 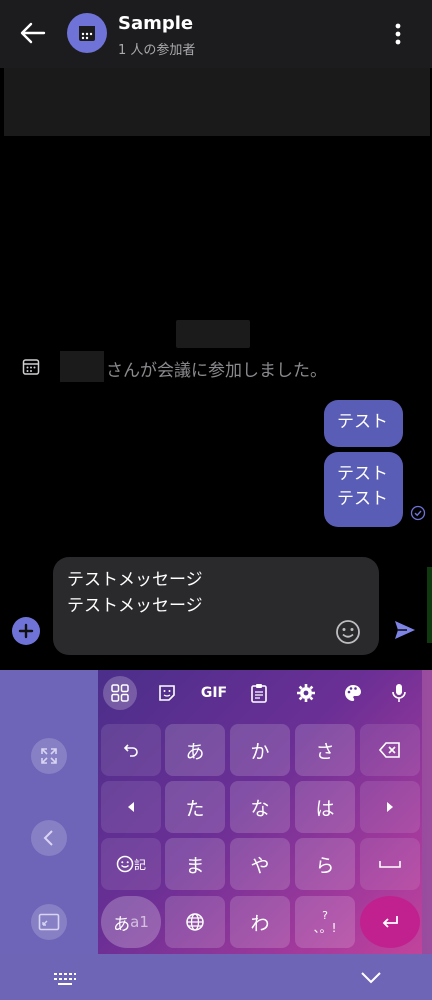 I want to click on microphone-icon, so click(x=399, y=693).